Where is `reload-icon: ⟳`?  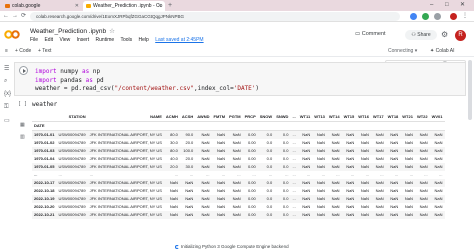
reload-icon: ⟳ is located at coordinates (23, 16).